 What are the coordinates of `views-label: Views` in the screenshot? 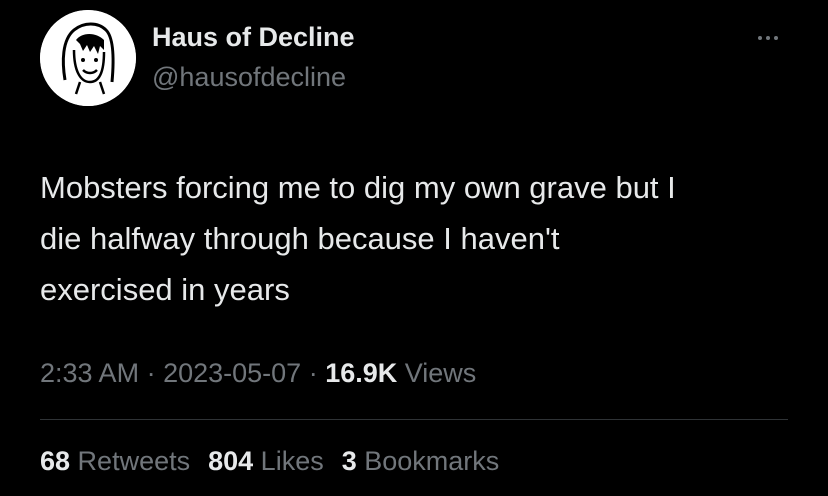 It's located at (437, 373).